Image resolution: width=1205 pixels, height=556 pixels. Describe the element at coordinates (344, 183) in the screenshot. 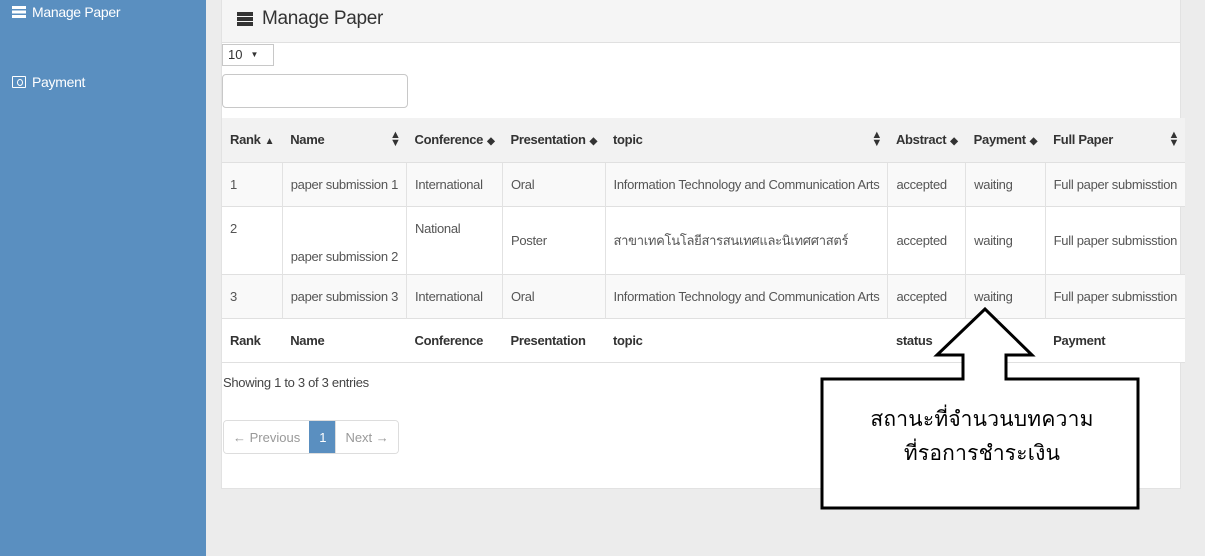

I see `cell-name: paper submission 1` at that location.